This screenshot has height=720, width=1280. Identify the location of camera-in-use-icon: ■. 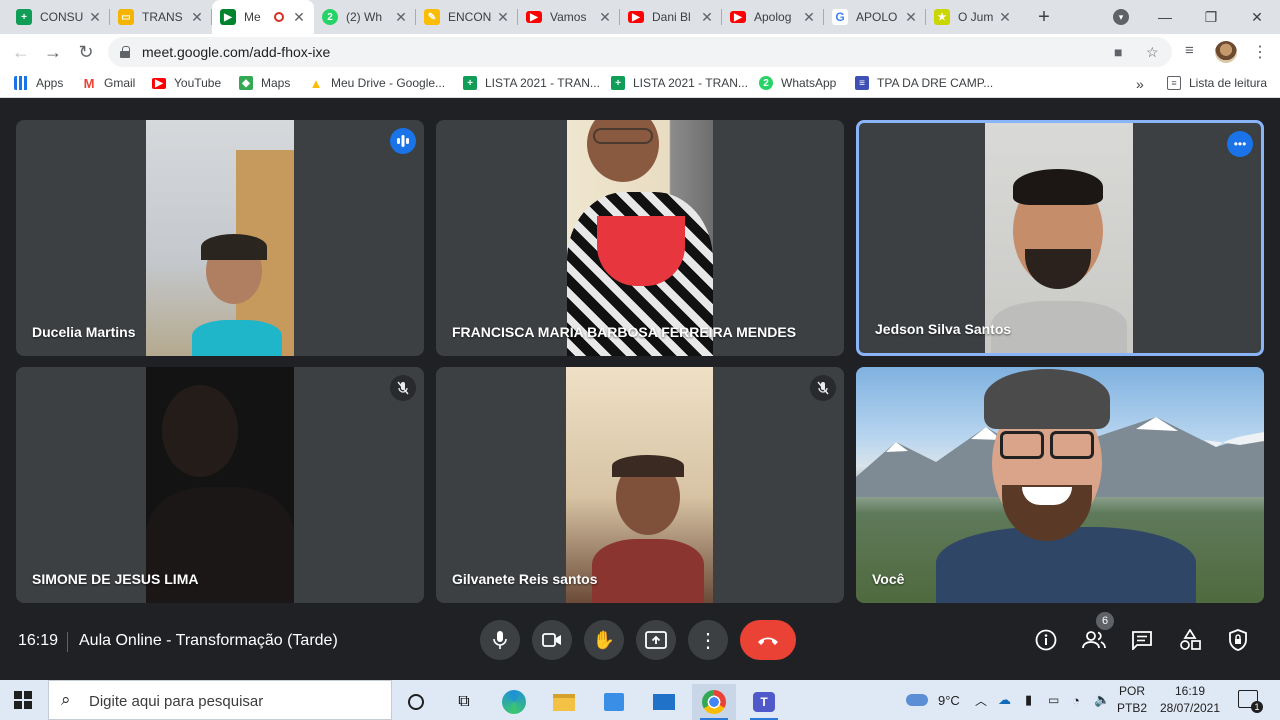
(1118, 52).